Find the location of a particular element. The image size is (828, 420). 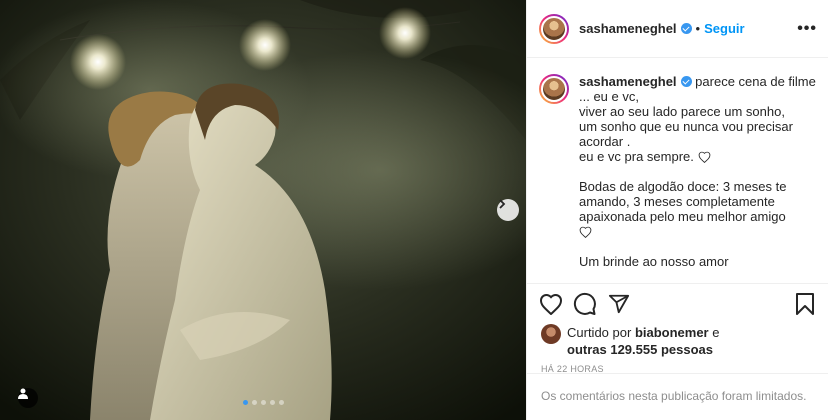

action-bar is located at coordinates (677, 304).